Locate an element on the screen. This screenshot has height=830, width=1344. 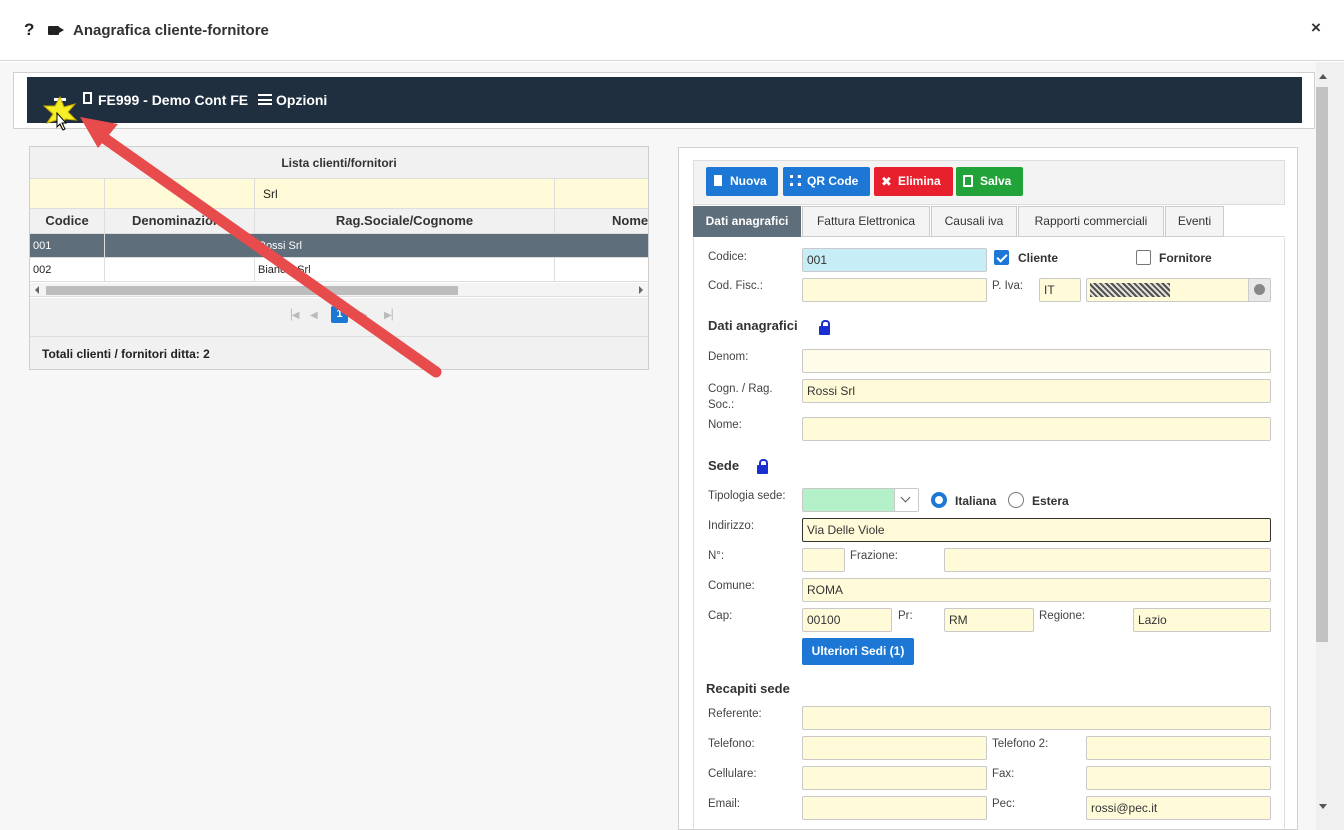
site-type-select is located at coordinates (860, 500).